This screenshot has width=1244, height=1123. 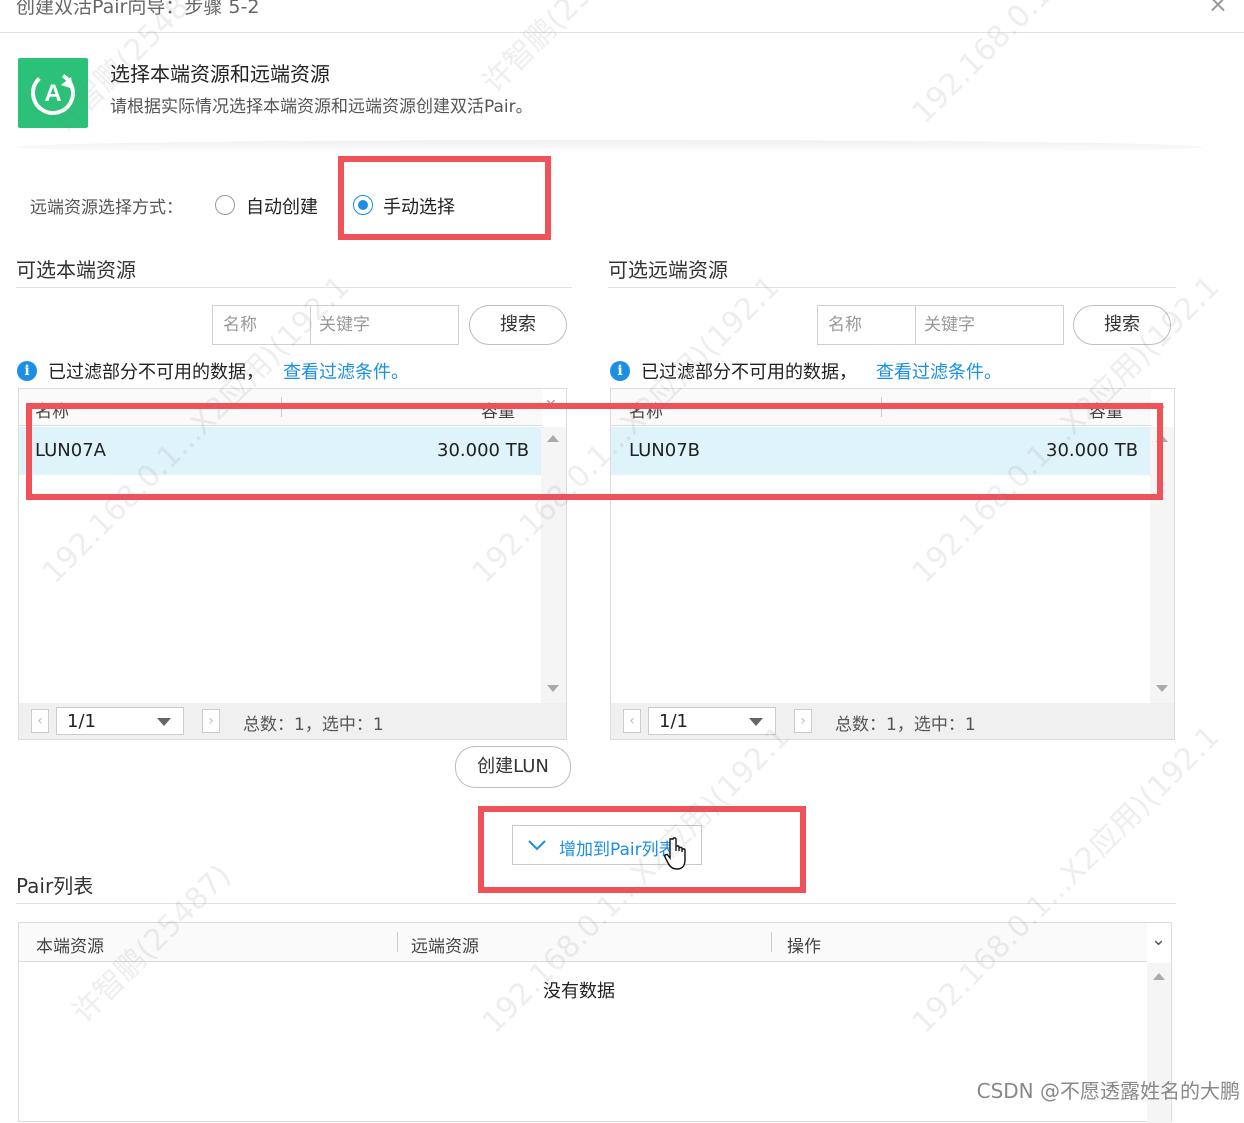 What do you see at coordinates (321, 107) in the screenshot?
I see `page-subtitle: 请根据实际情况选择本端资源和远端资源创建双活Pair。` at bounding box center [321, 107].